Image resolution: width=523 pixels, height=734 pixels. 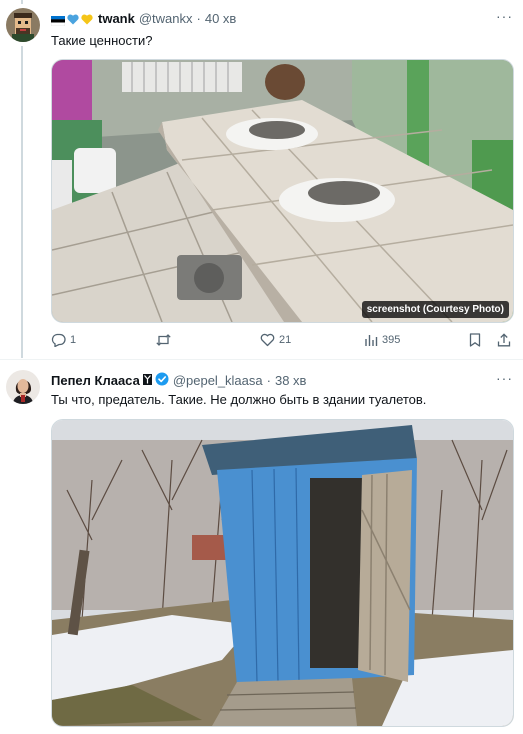 I want to click on retweet-button, so click(x=165, y=340).